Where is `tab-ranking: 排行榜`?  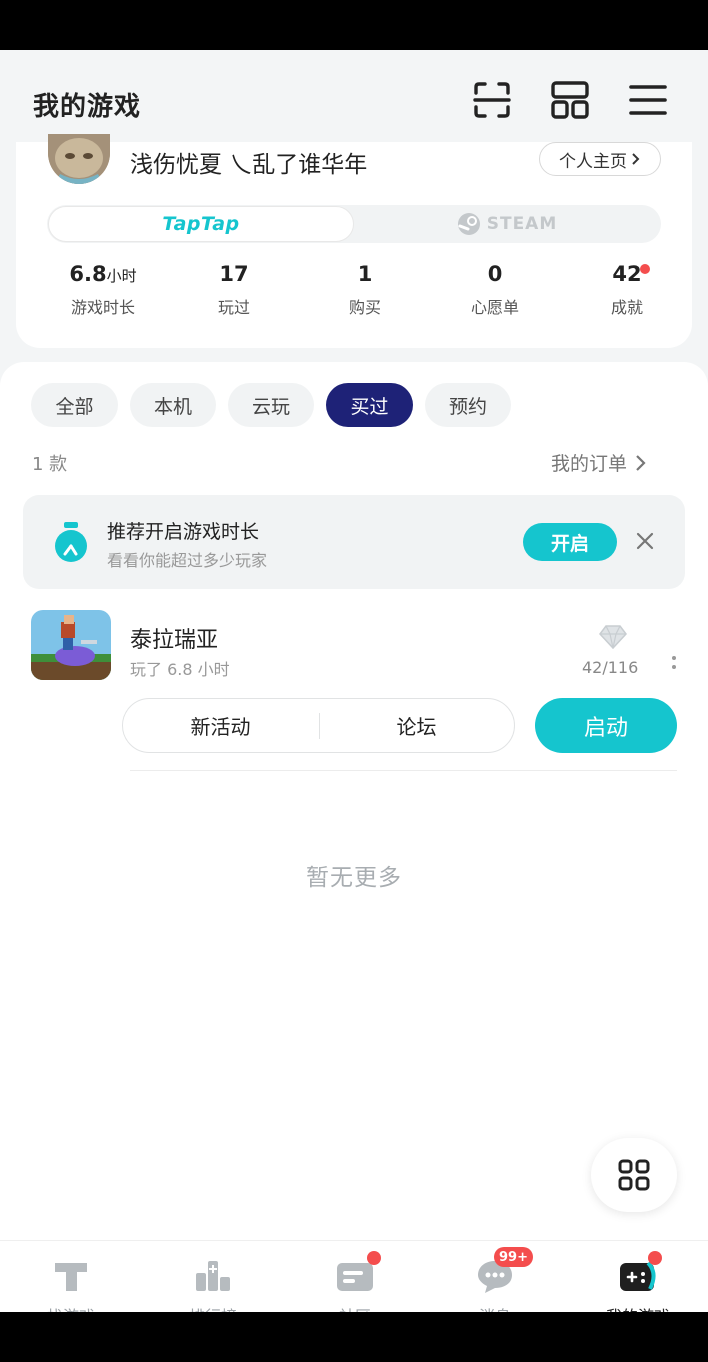 tab-ranking: 排行榜 is located at coordinates (213, 1281).